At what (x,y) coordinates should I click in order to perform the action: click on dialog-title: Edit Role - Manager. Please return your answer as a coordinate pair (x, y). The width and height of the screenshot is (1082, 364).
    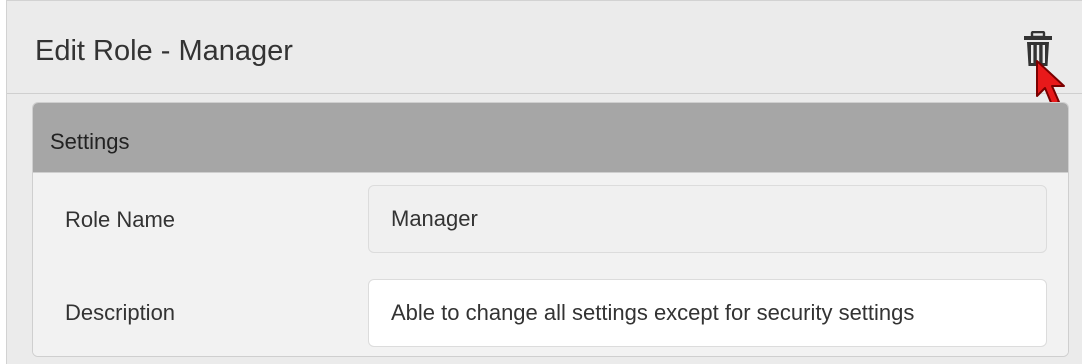
    Looking at the image, I should click on (164, 51).